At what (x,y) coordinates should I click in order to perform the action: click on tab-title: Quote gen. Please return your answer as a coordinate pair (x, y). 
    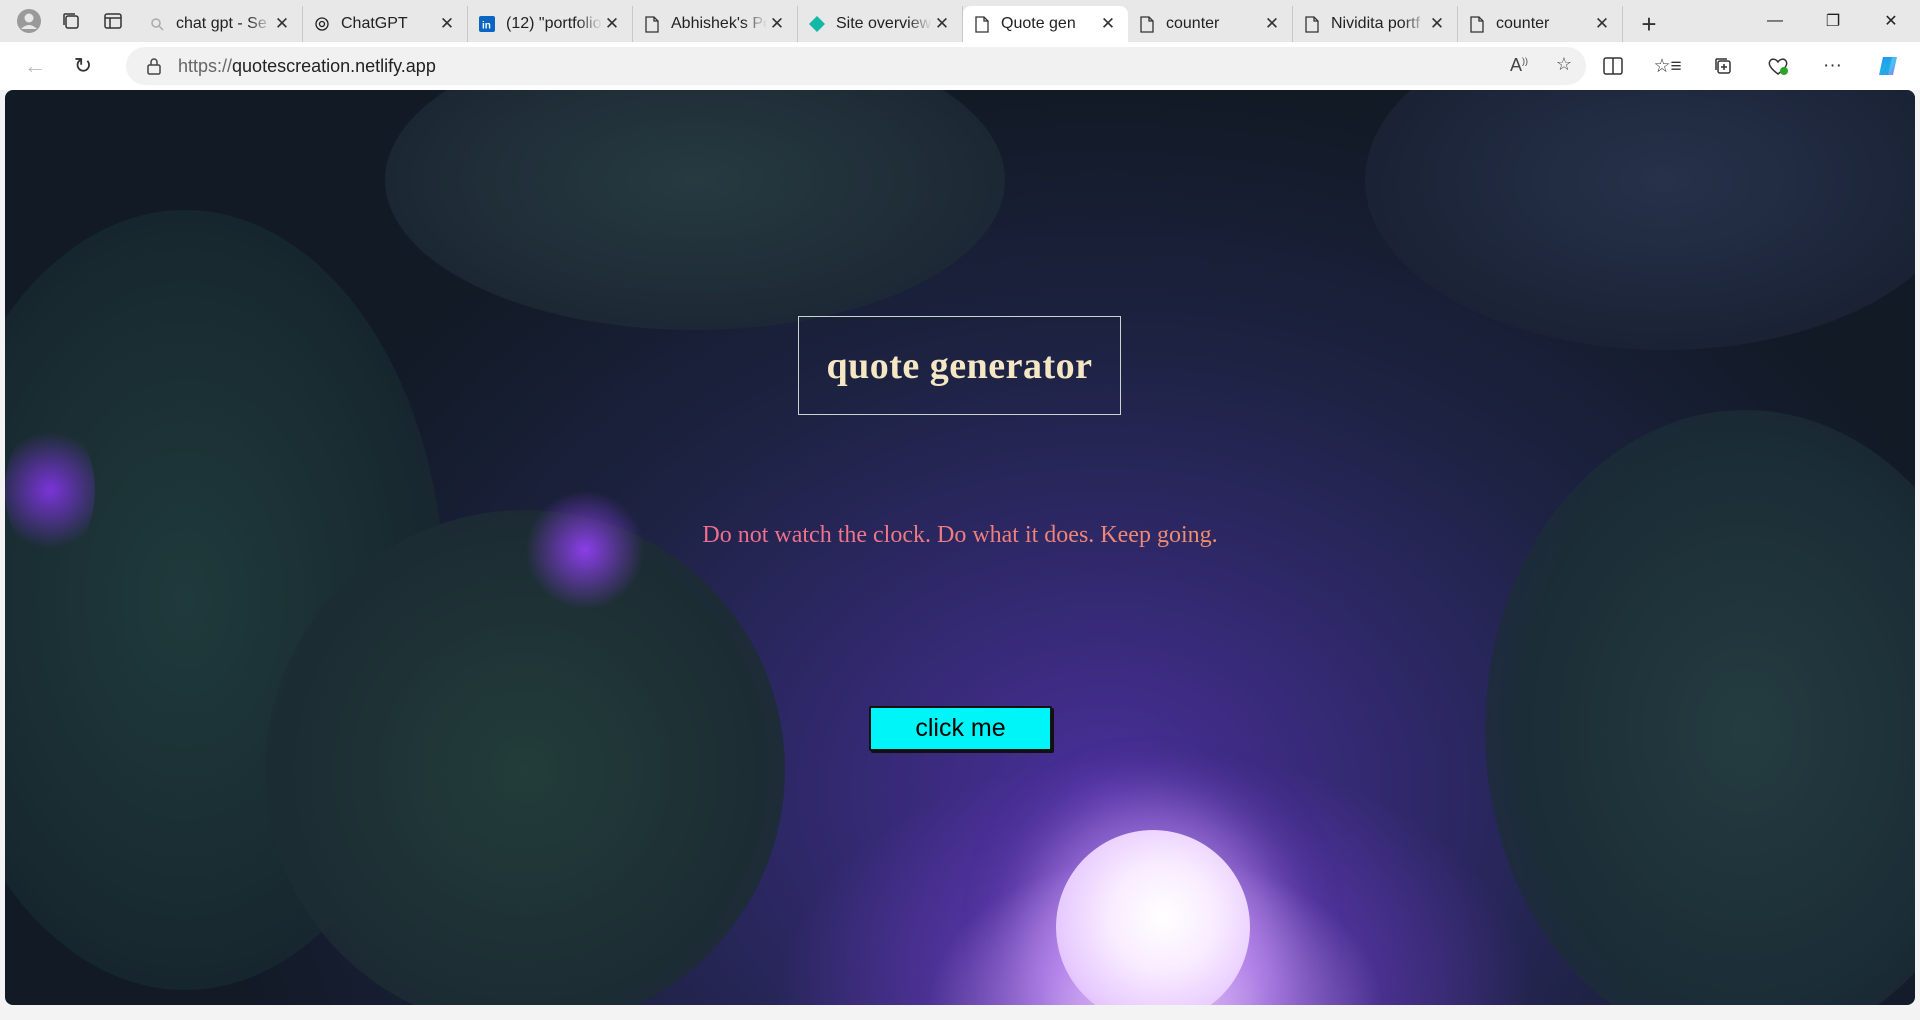
    Looking at the image, I should click on (1038, 23).